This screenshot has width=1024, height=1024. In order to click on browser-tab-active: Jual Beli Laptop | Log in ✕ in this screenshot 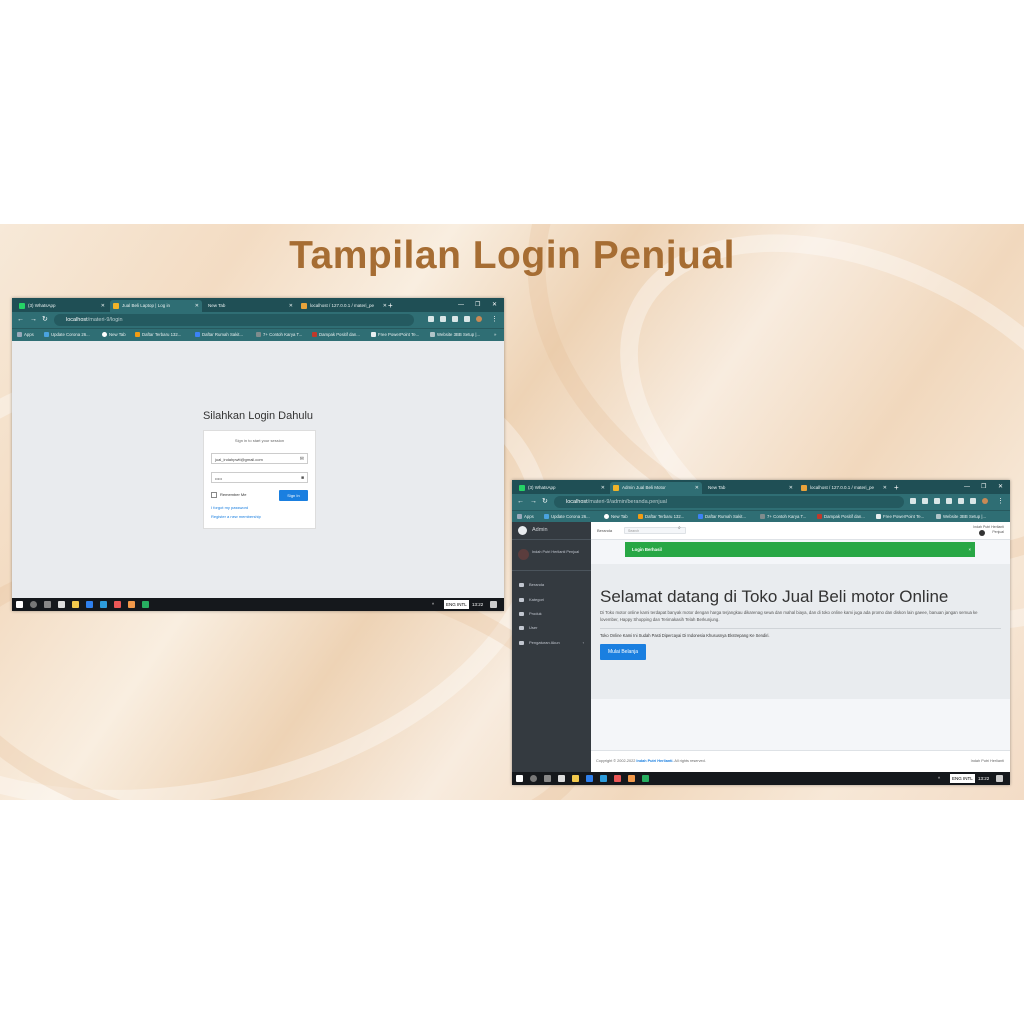, I will do `click(156, 306)`.